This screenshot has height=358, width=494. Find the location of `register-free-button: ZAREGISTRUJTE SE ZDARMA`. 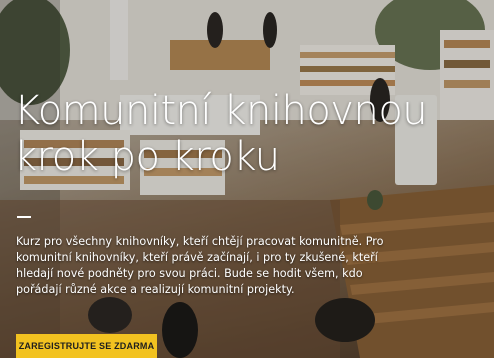

register-free-button: ZAREGISTRUJTE SE ZDARMA is located at coordinates (86, 346).